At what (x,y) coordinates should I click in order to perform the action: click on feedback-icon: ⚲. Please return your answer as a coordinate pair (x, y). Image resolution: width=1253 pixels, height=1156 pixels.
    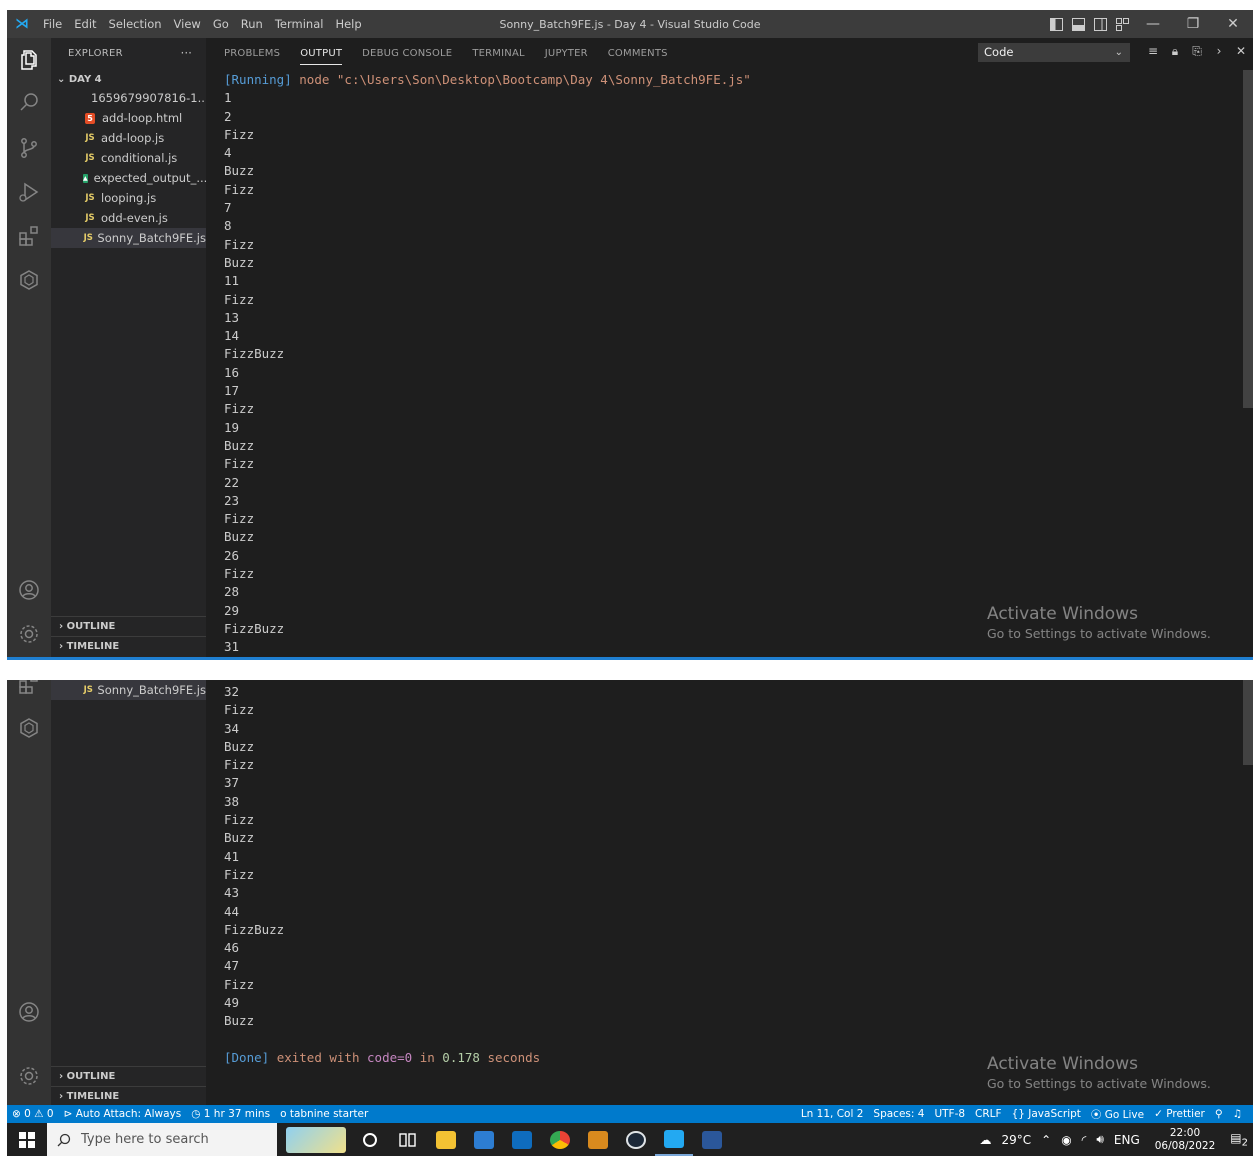
    Looking at the image, I should click on (1219, 1114).